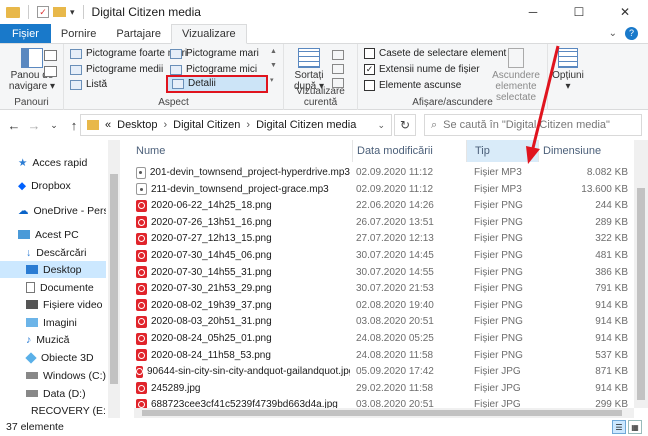 The image size is (648, 436). I want to click on search-input: ⌕ Se caută în "Digital Citizen media", so click(533, 125).